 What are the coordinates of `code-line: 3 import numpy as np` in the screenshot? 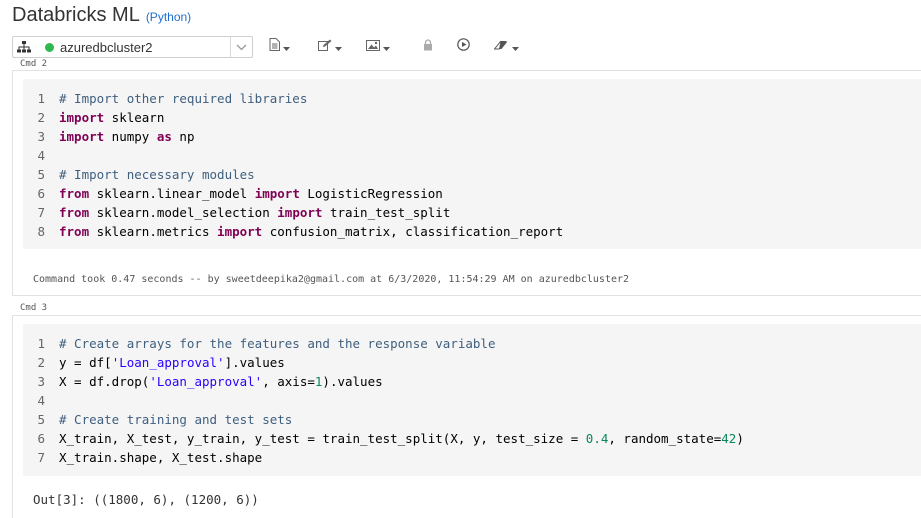 It's located at (108, 136).